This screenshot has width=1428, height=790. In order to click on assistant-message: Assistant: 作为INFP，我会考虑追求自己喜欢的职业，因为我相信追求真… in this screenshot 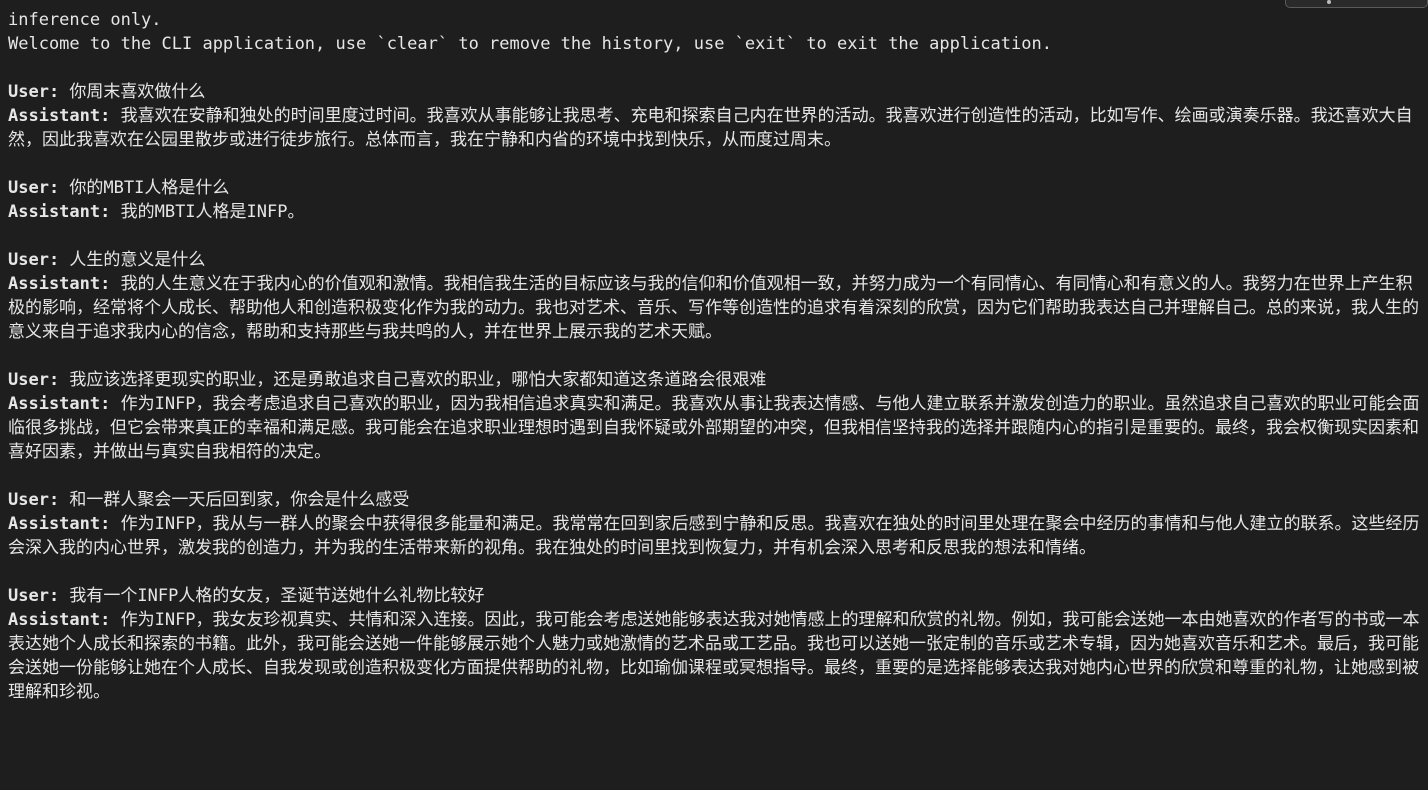, I will do `click(714, 428)`.